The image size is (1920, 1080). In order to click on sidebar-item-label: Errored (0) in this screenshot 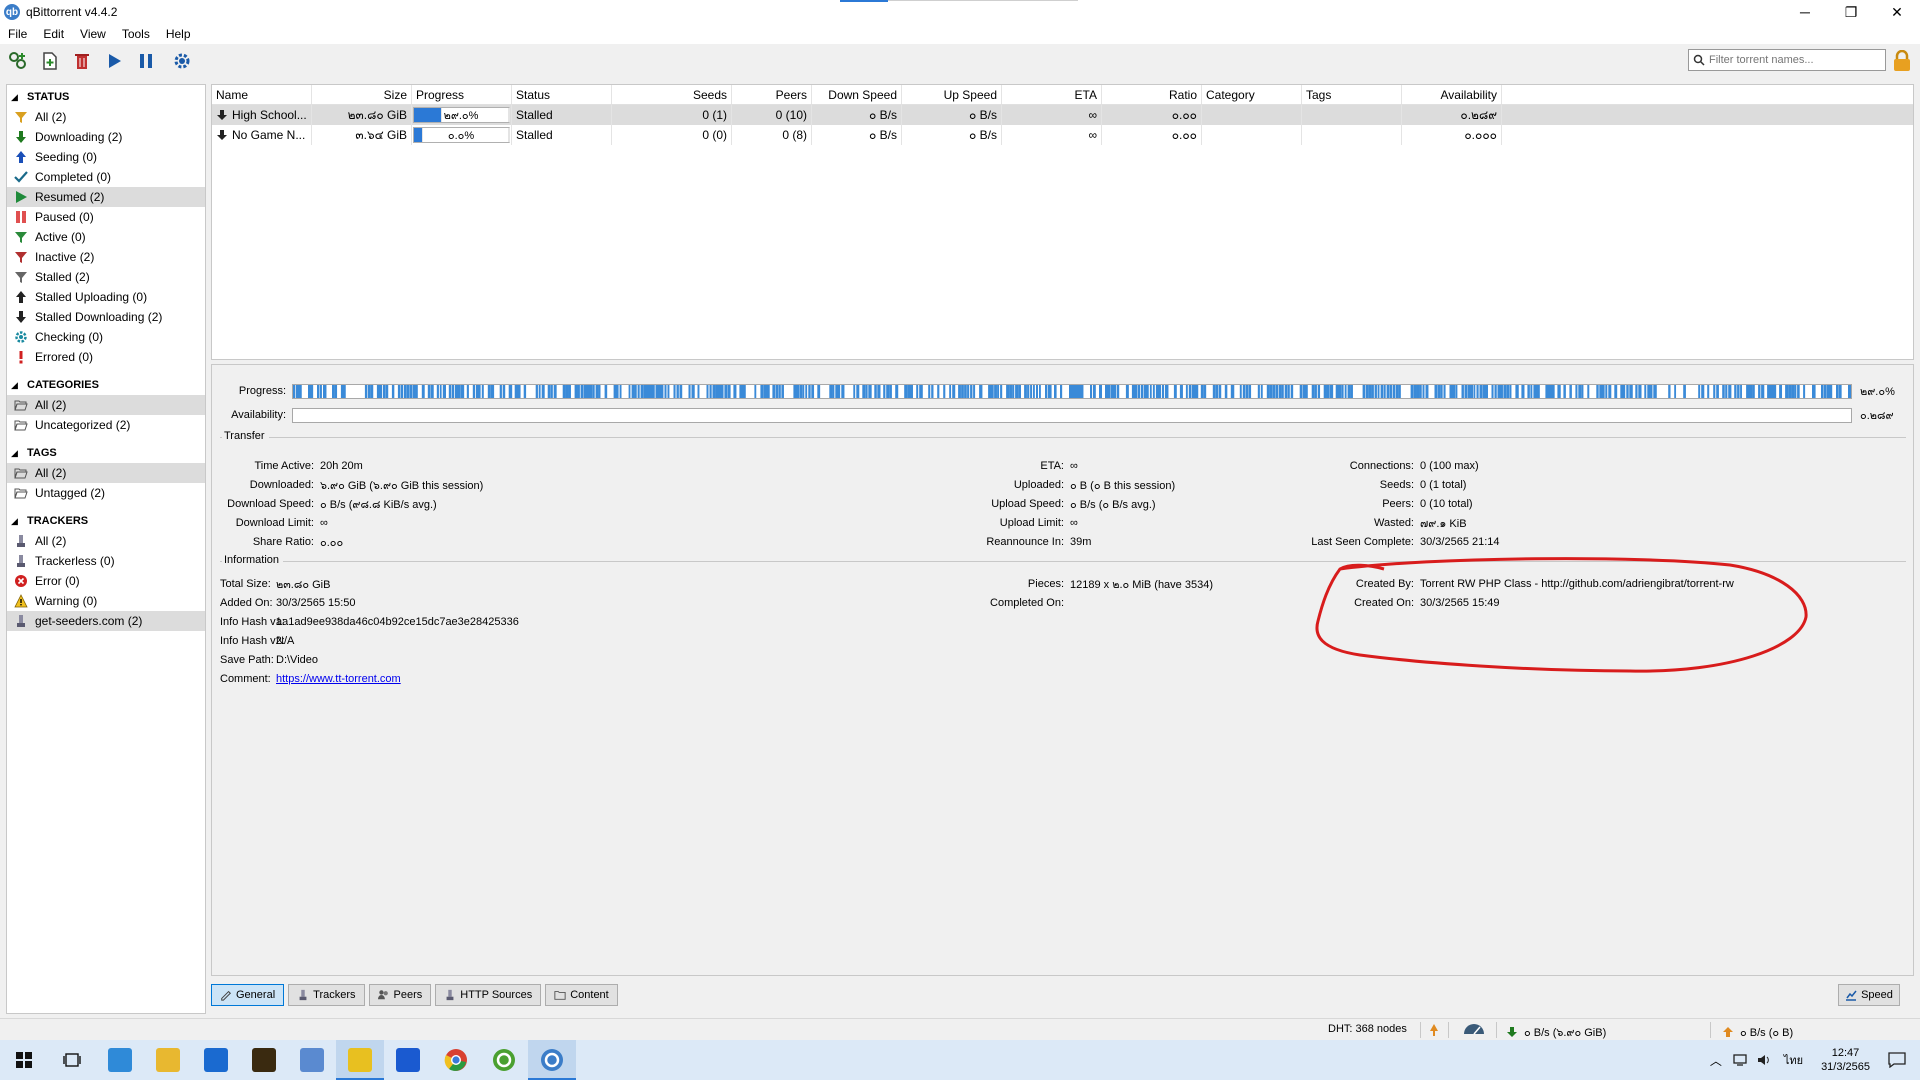, I will do `click(64, 357)`.